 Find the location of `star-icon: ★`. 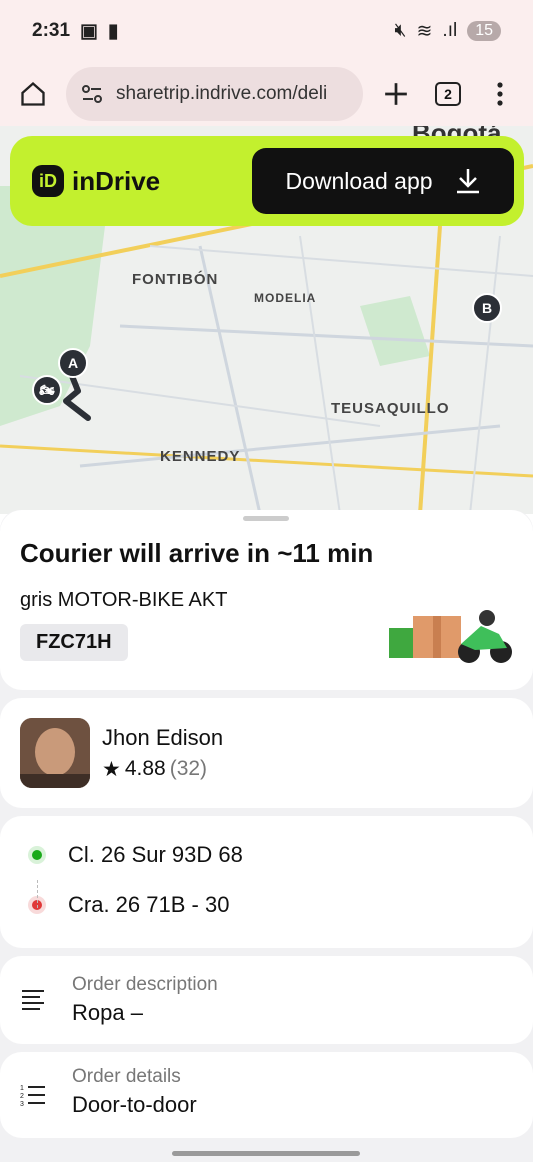

star-icon: ★ is located at coordinates (111, 769).